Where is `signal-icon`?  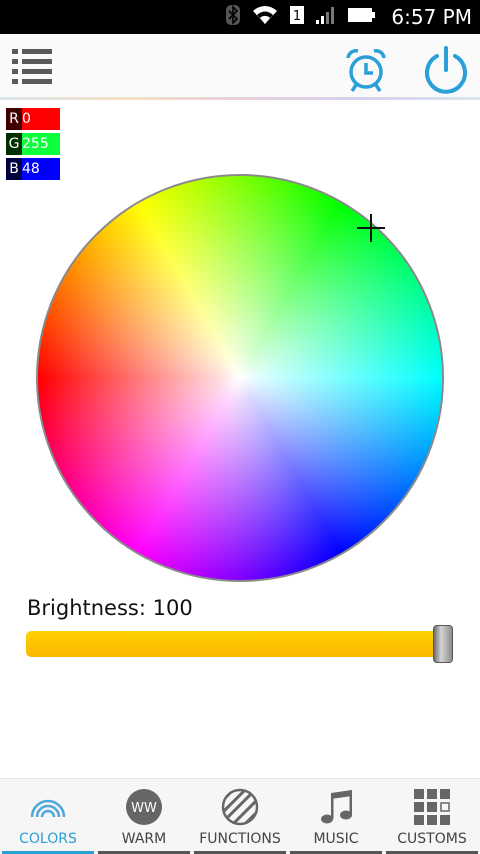
signal-icon is located at coordinates (326, 17).